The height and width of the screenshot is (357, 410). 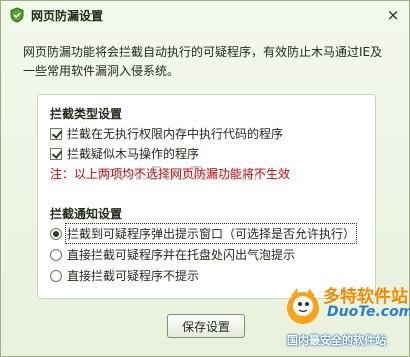 I want to click on trojan-behavior-checkbox, so click(x=56, y=153).